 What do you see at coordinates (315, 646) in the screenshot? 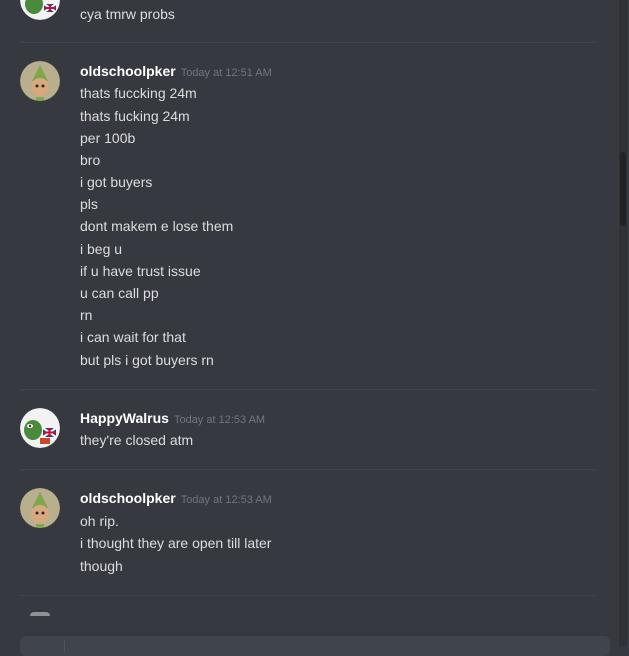
I see `message-composer` at bounding box center [315, 646].